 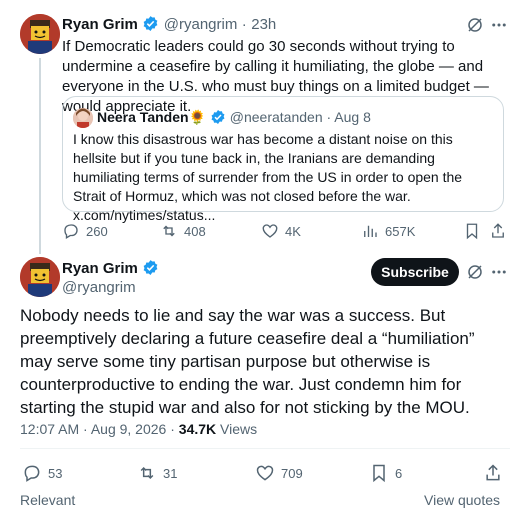 I want to click on quote-header: Neera Tanden🌻 @neeratanden · Aug 8, so click(x=234, y=117).